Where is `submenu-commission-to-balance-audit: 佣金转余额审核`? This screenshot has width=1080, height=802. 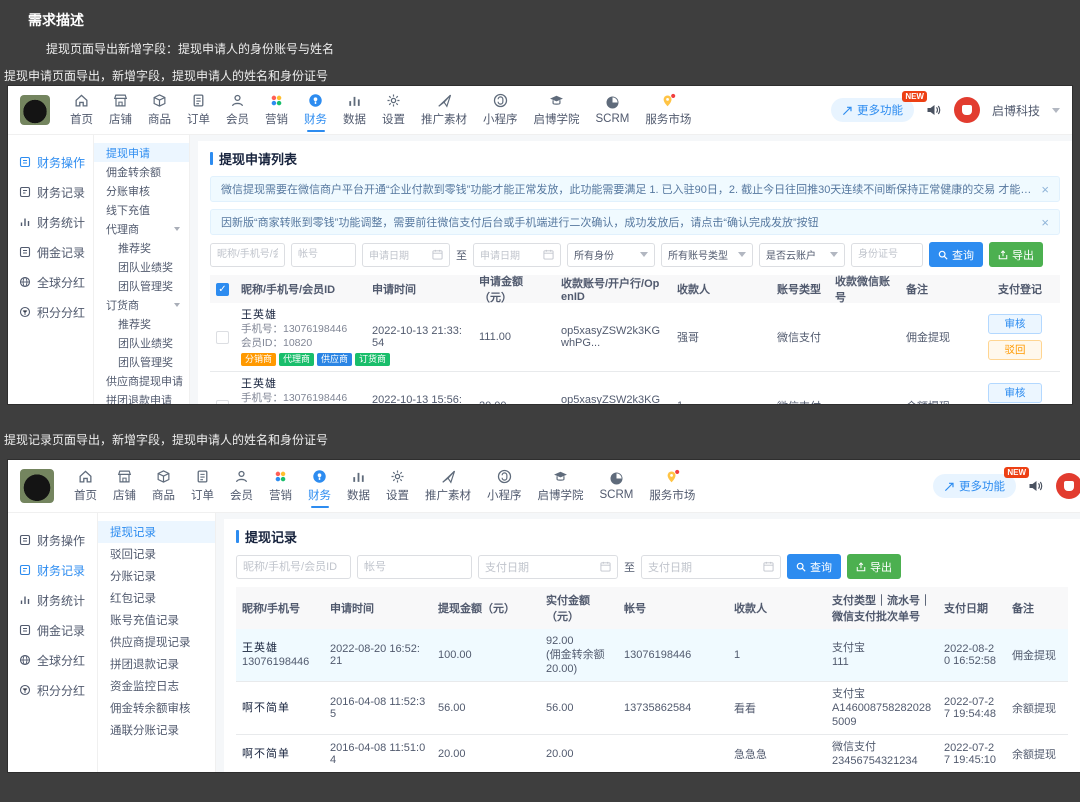 submenu-commission-to-balance-audit: 佣金转余额审核 is located at coordinates (156, 708).